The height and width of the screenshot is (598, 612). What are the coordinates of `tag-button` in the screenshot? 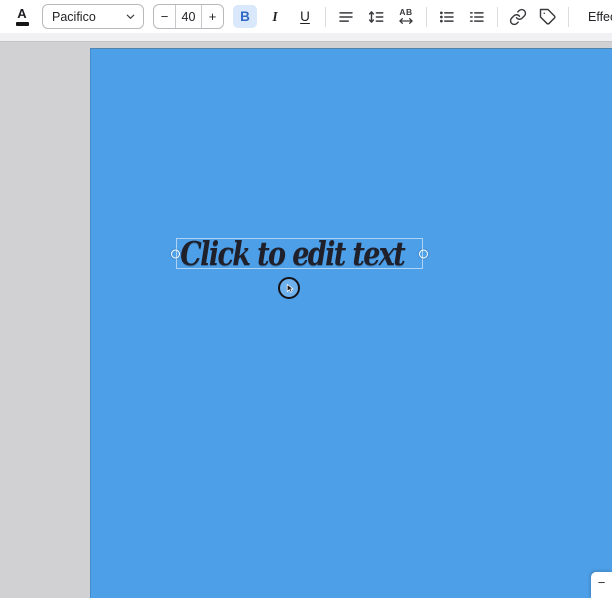 It's located at (548, 17).